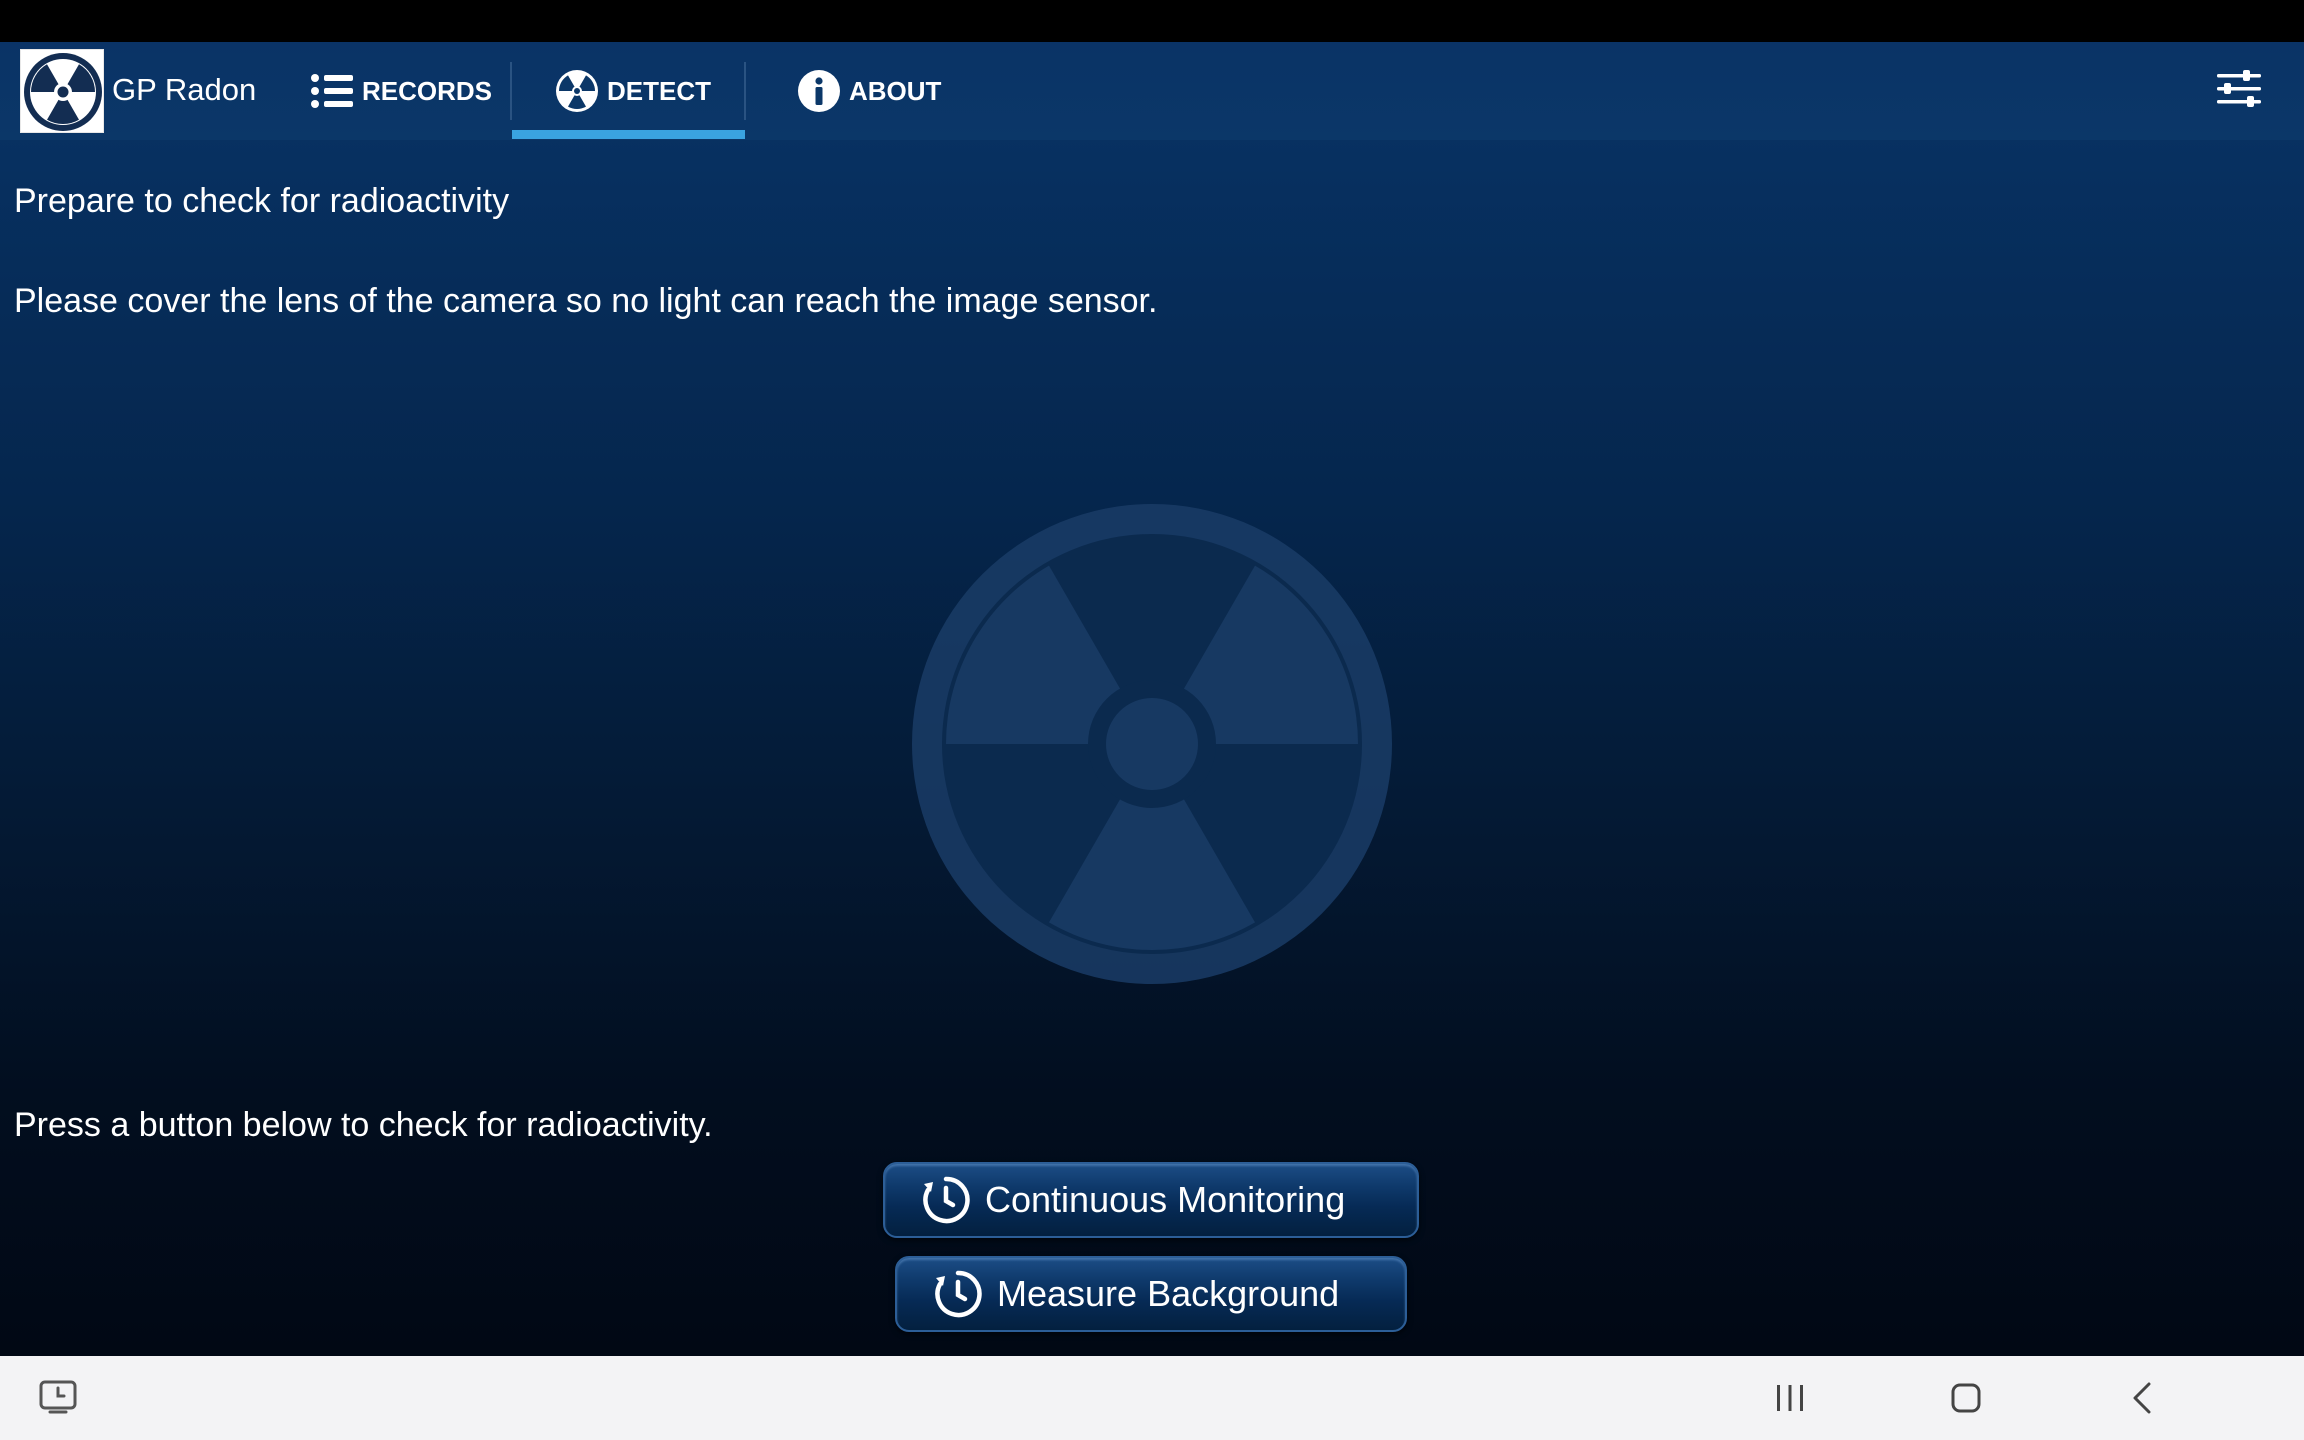 The width and height of the screenshot is (2304, 1440). What do you see at coordinates (1168, 1293) in the screenshot?
I see `measure-background-label: Measure Background` at bounding box center [1168, 1293].